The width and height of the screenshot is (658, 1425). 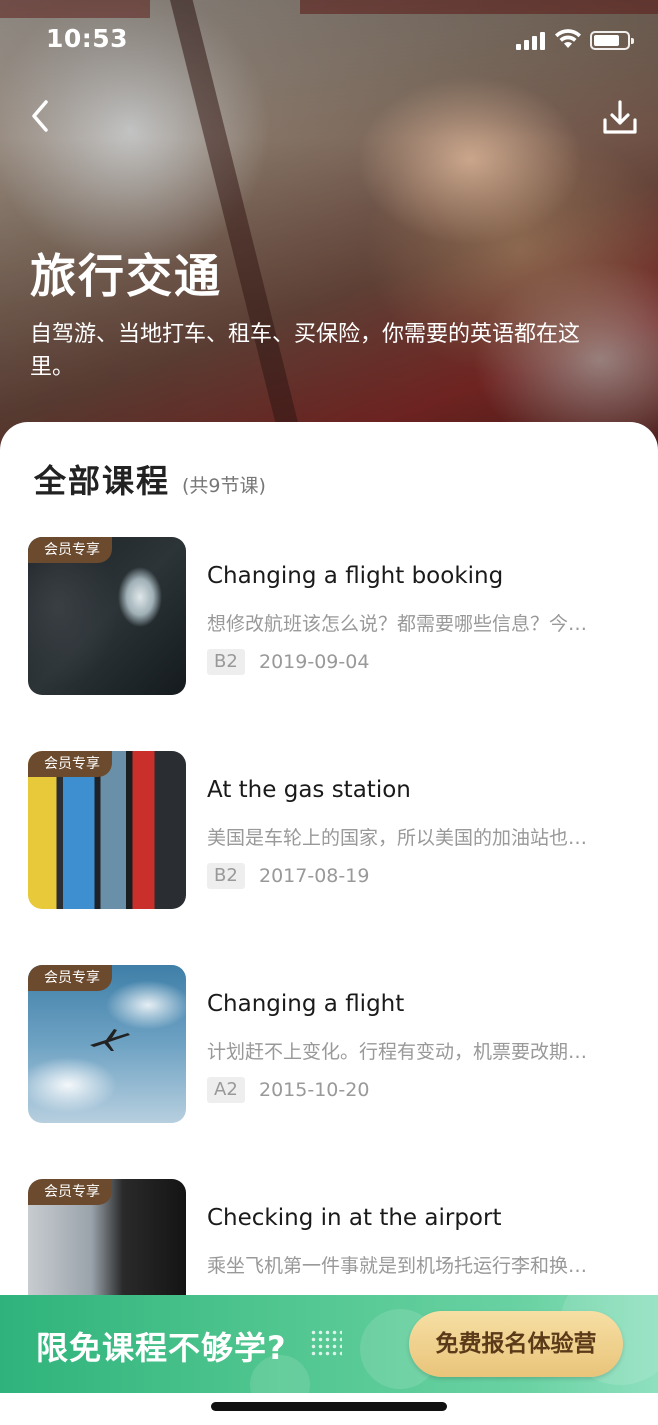 I want to click on signup-button: 免费报名体验营, so click(x=516, y=1344).